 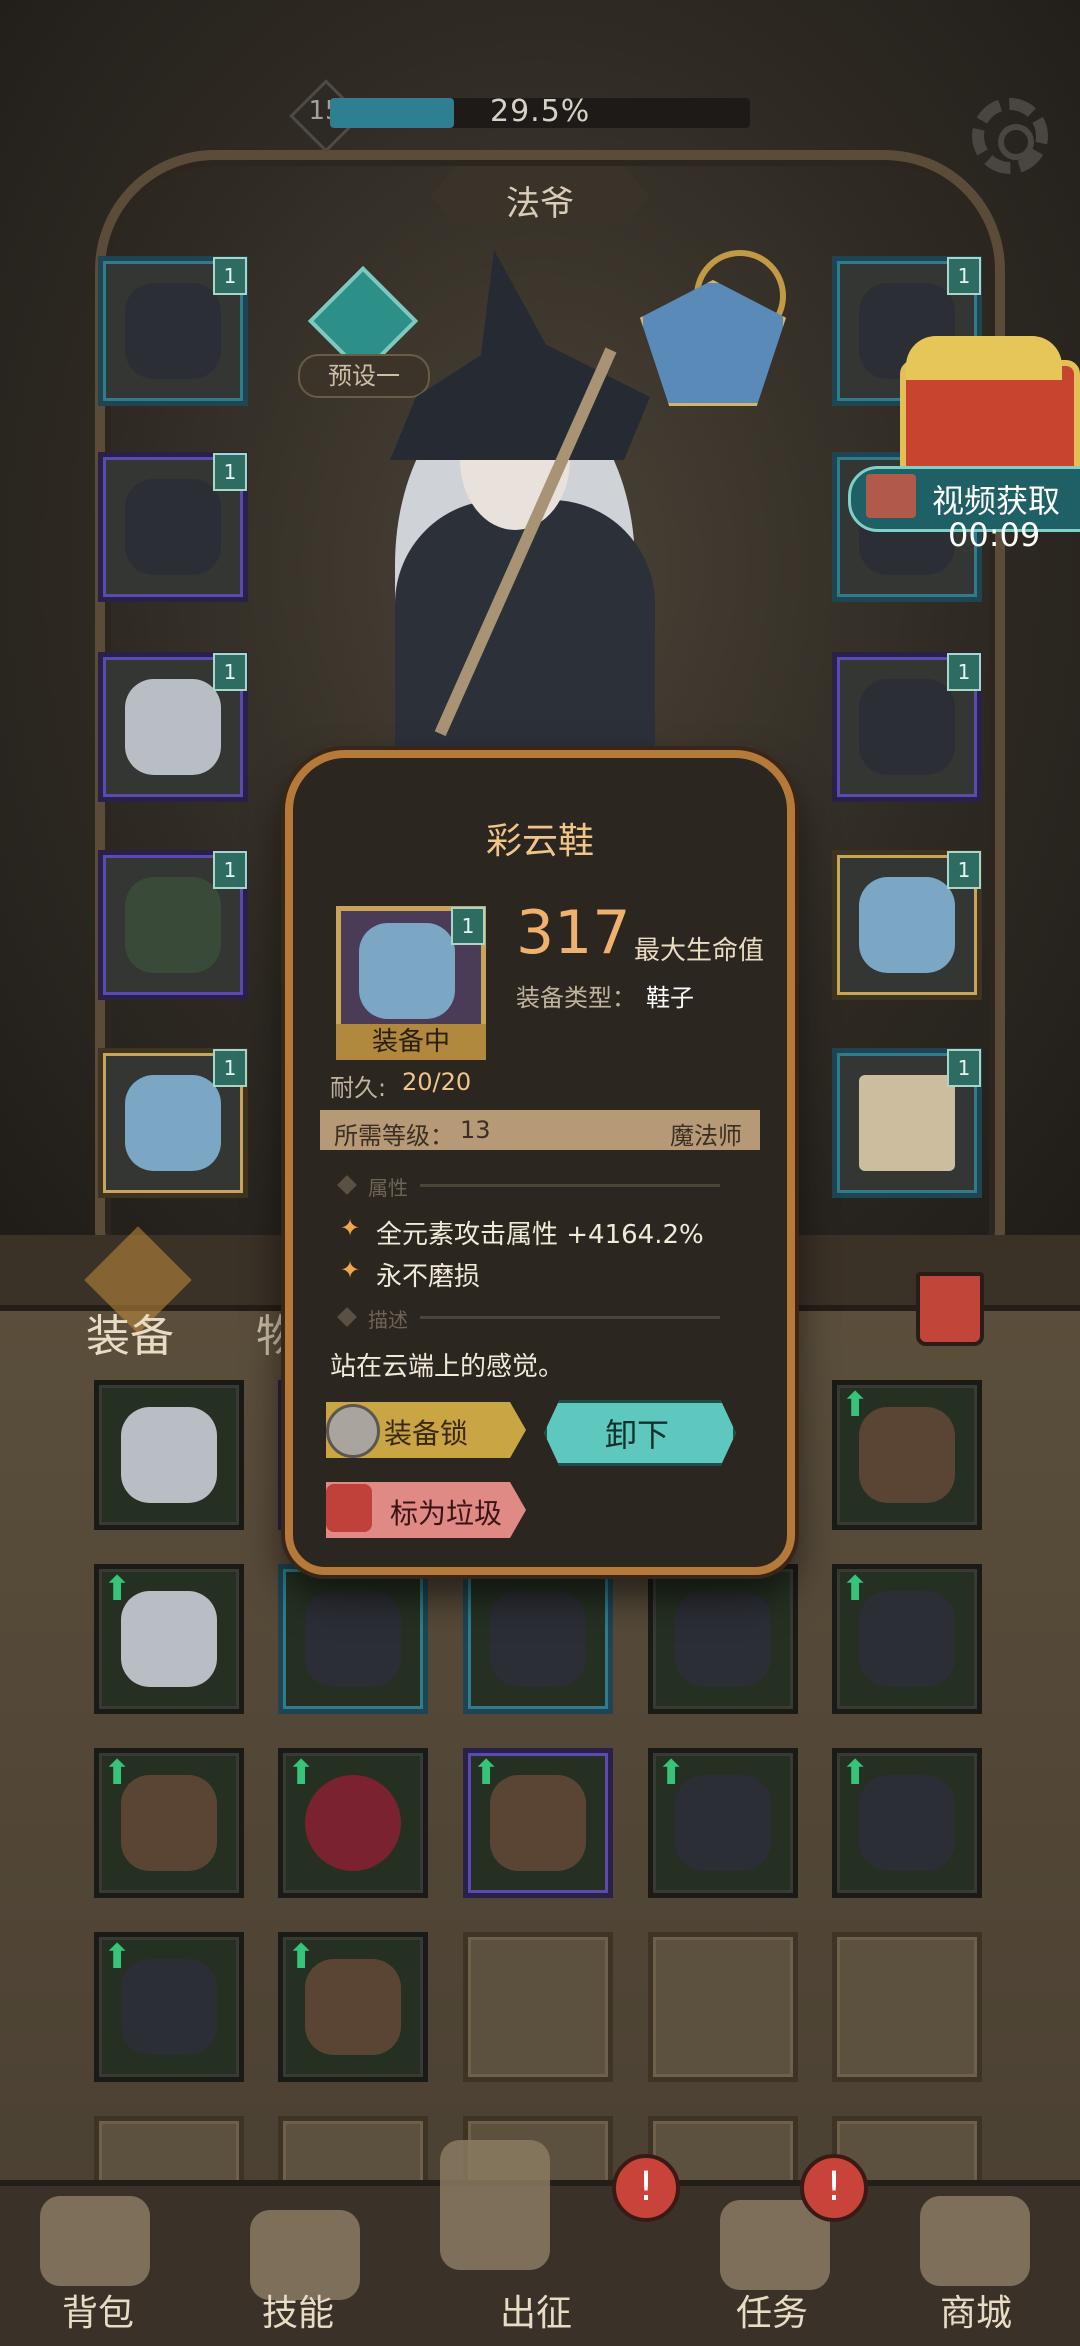 I want to click on gear-icon, so click(x=1010, y=136).